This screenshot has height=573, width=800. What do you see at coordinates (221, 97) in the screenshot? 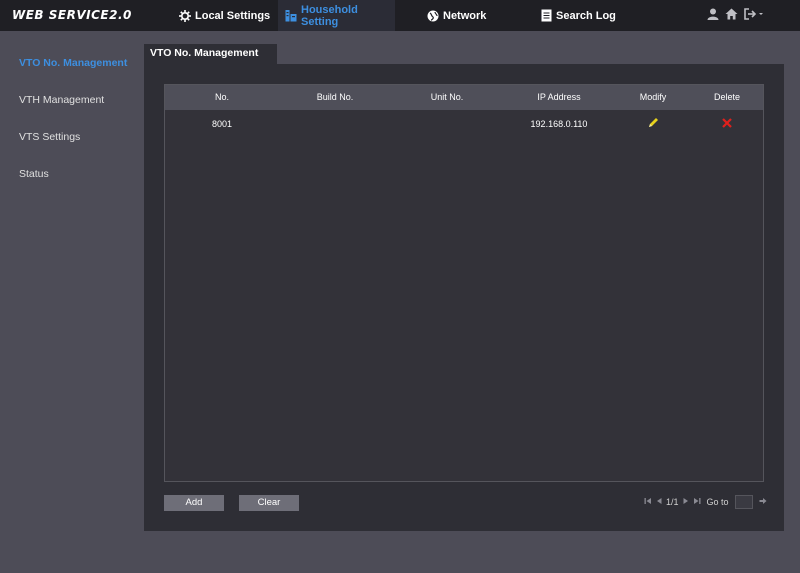
I see `column-header-no: No.` at bounding box center [221, 97].